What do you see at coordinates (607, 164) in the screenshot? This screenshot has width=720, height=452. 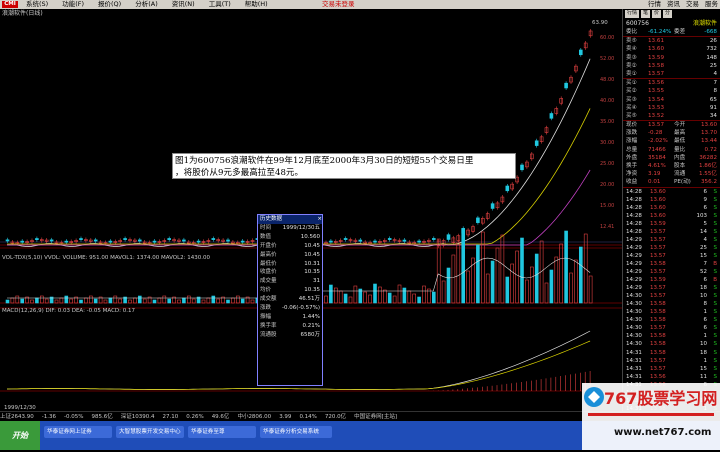 I see `price-axis-label: 25.00` at bounding box center [607, 164].